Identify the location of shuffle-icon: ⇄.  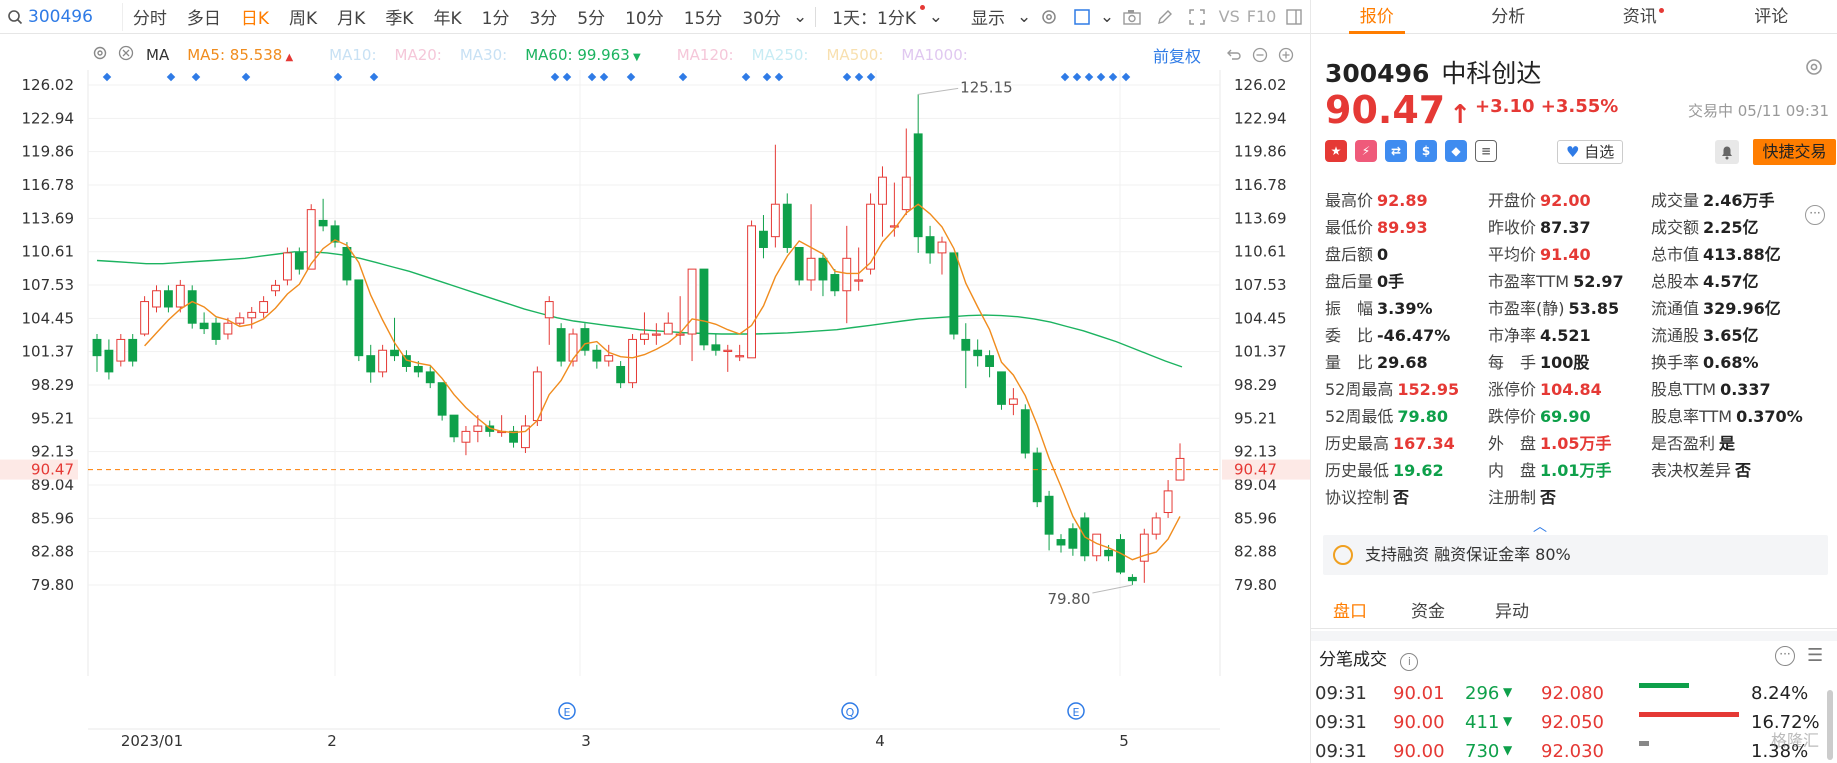
(1396, 151).